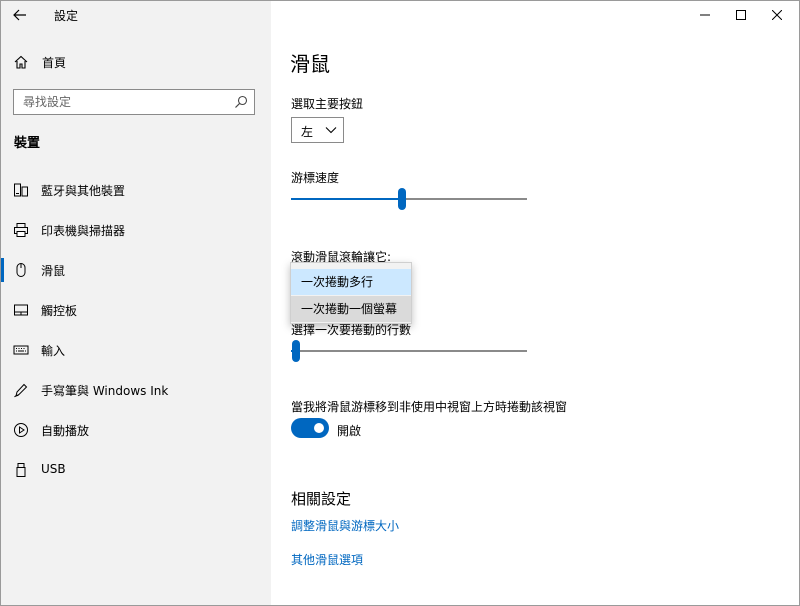  I want to click on sidebar-item-label: USB, so click(53, 469).